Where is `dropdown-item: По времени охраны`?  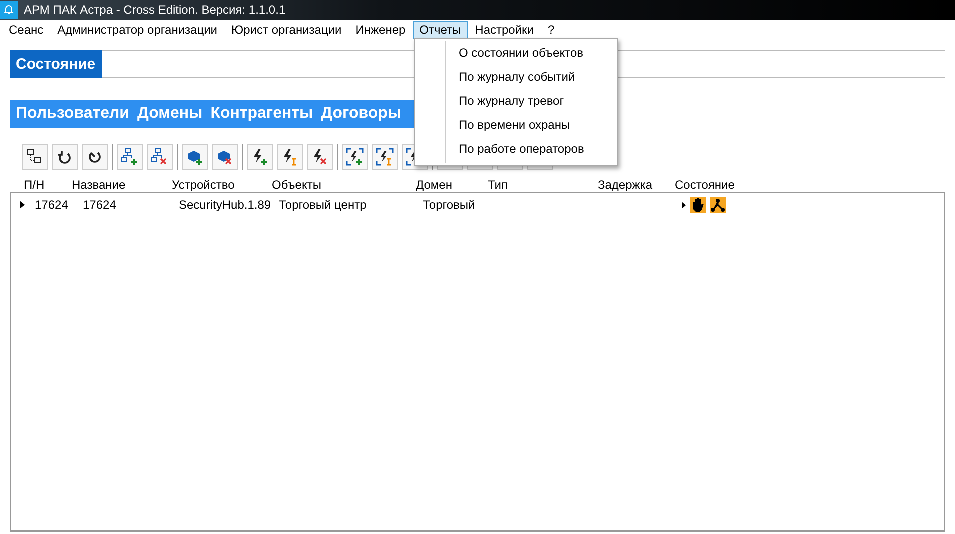
dropdown-item: По времени охраны is located at coordinates (516, 125).